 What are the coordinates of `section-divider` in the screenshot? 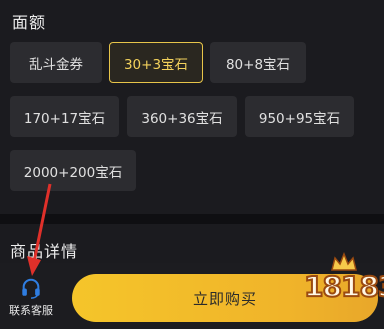 It's located at (192, 219).